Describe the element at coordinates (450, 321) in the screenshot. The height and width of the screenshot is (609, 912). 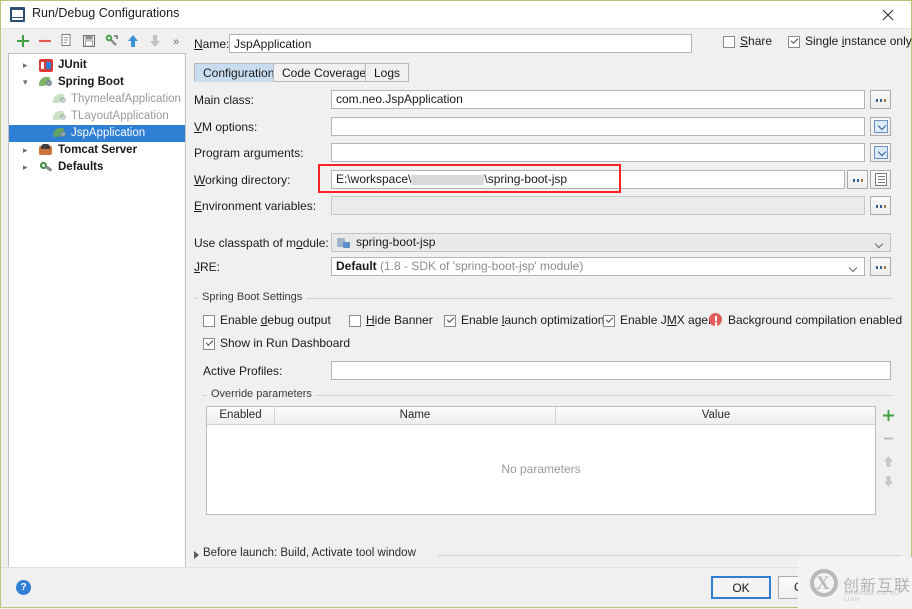
I see `enable-launch-optimization-checkbox` at that location.